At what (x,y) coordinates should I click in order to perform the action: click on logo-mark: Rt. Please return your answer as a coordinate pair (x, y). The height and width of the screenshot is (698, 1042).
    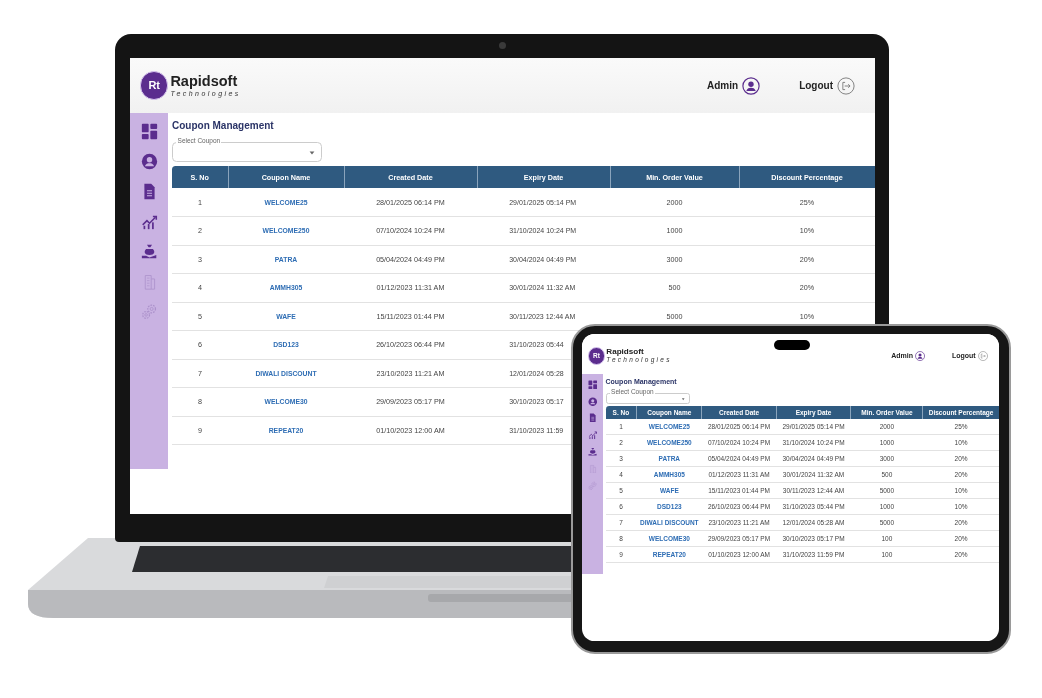
    Looking at the image, I should click on (154, 85).